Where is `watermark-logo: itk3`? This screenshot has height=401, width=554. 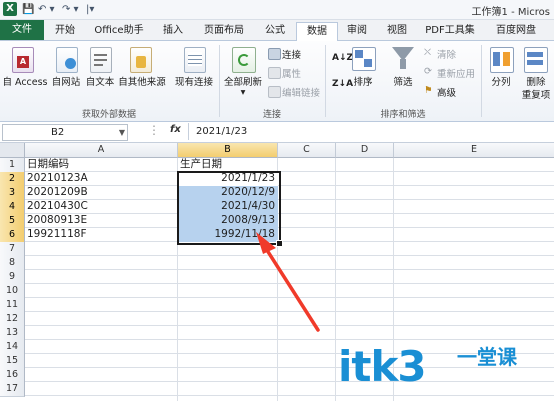 watermark-logo: itk3 is located at coordinates (382, 366).